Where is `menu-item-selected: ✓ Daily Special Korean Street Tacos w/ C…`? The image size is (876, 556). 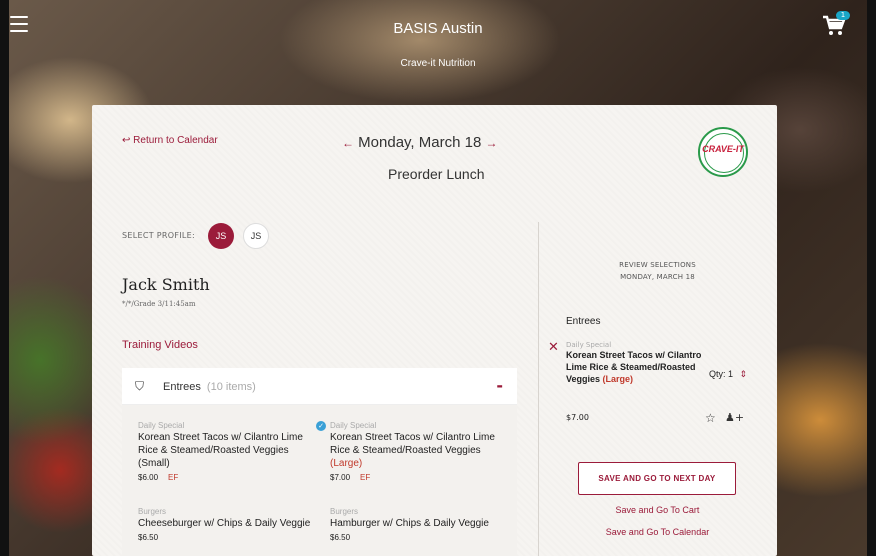
menu-item-selected: ✓ Daily Special Korean Street Tacos w/ C… is located at coordinates (413, 451).